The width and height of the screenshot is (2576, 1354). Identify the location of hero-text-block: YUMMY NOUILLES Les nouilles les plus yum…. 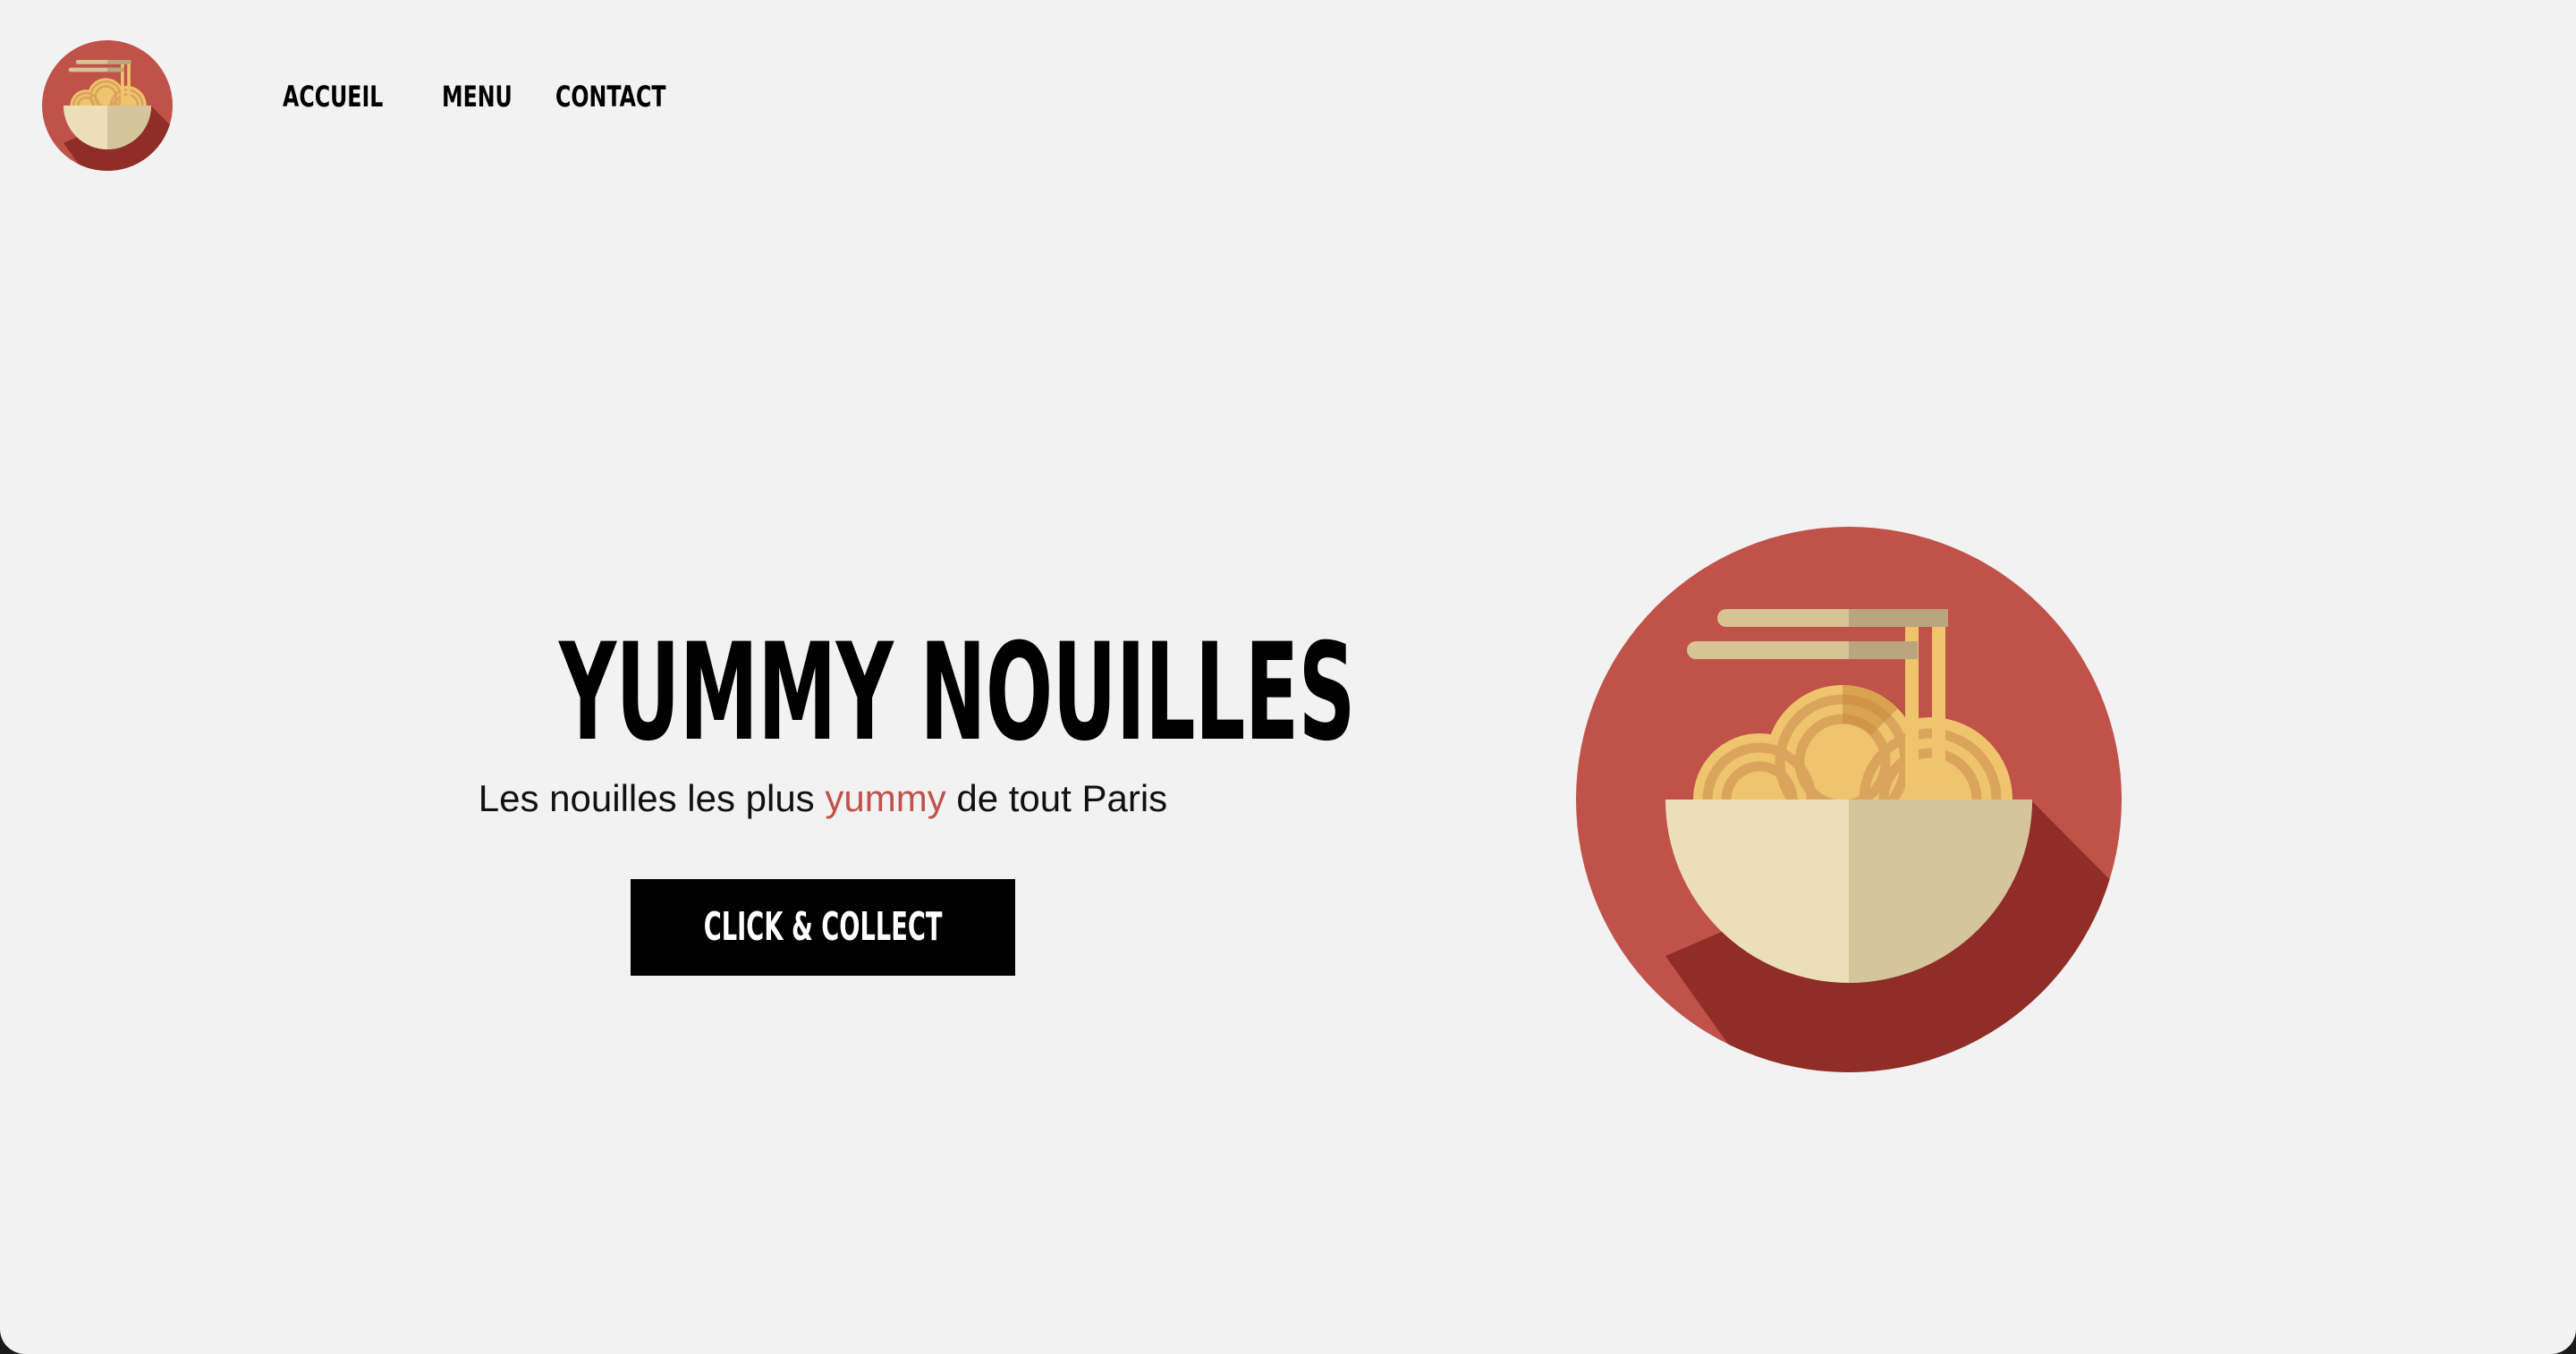
(866, 716).